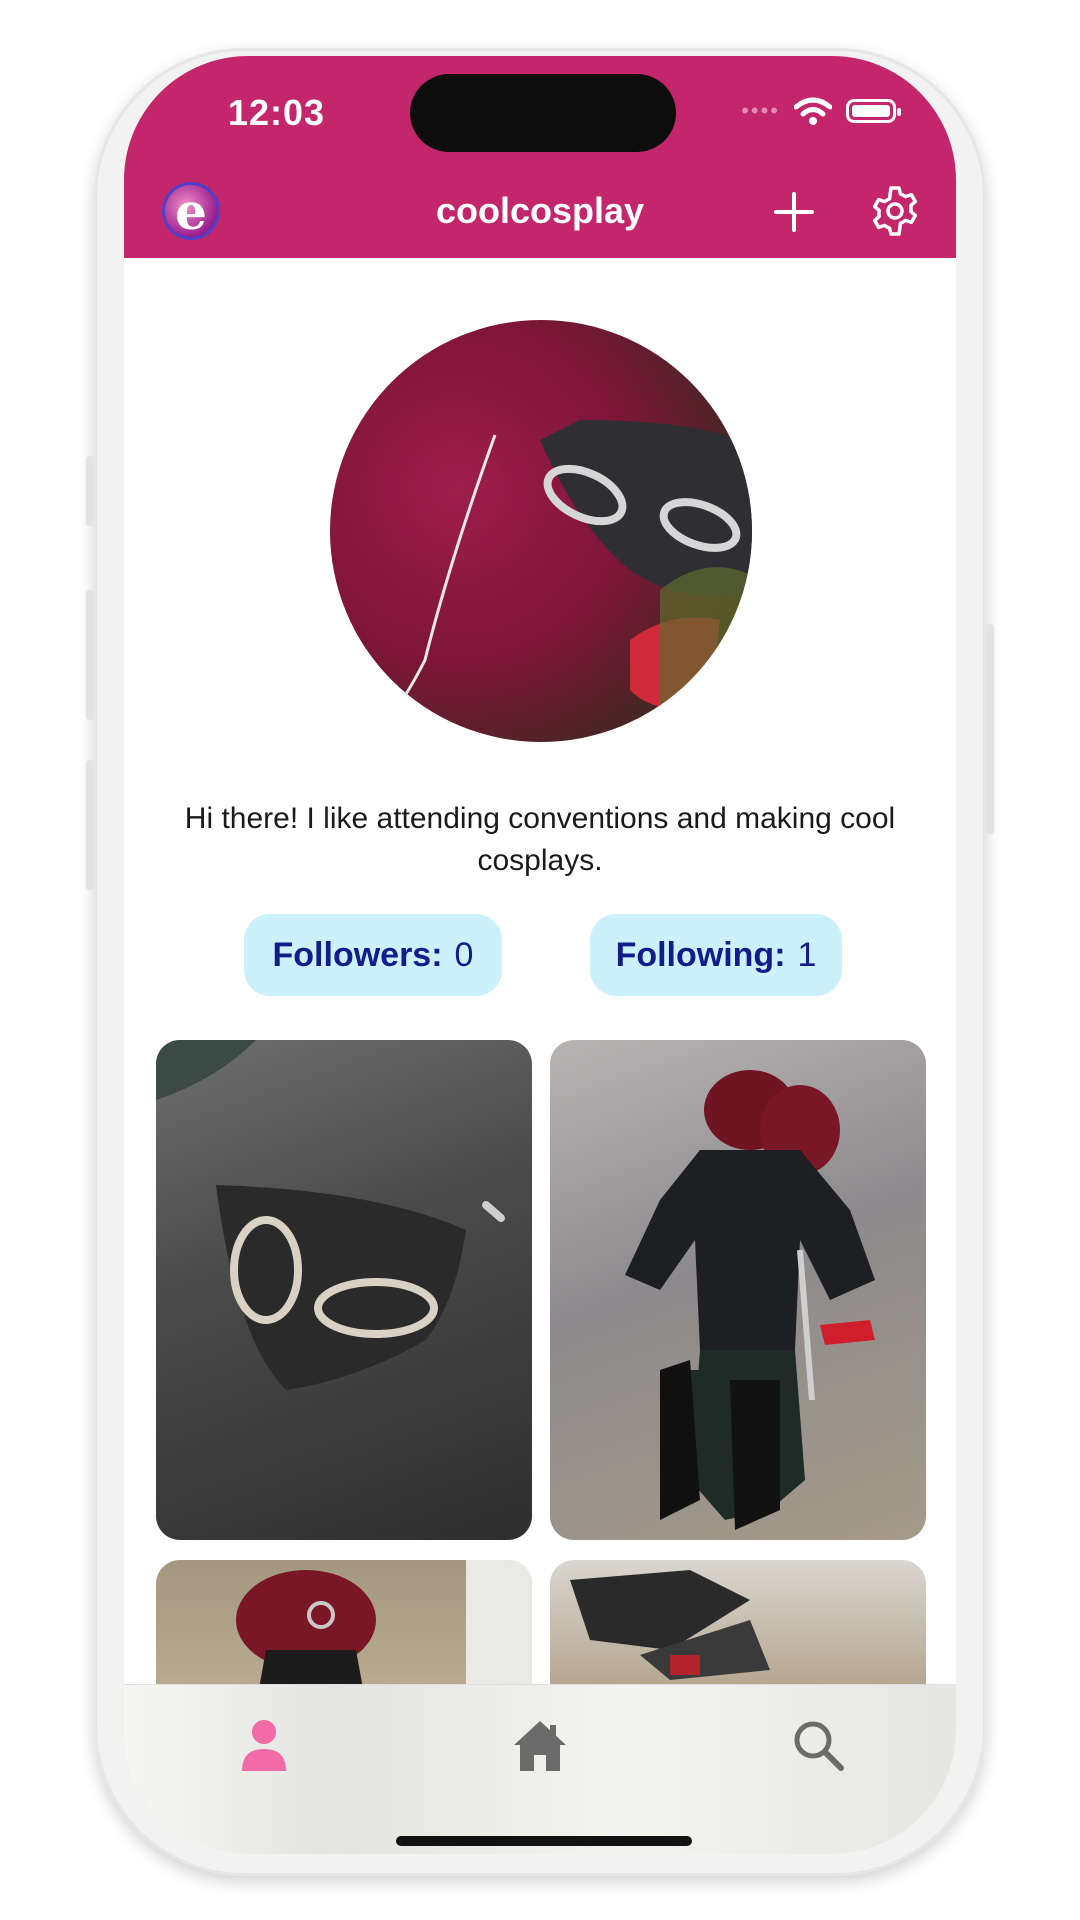 This screenshot has width=1080, height=1920. I want to click on following-count: 1, so click(807, 954).